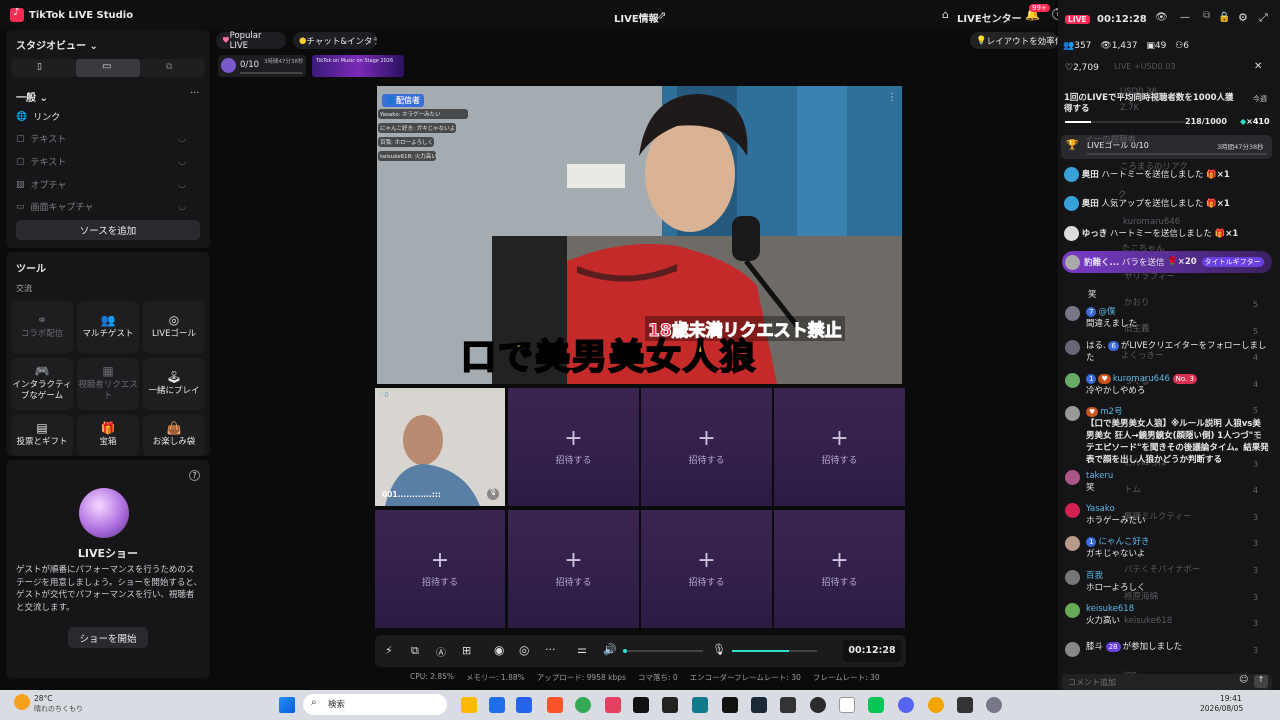 This screenshot has height=720, width=1280. What do you see at coordinates (101, 207) in the screenshot?
I see `source-item-screen-capture: ▭ 画面キャプチャ ◡` at bounding box center [101, 207].